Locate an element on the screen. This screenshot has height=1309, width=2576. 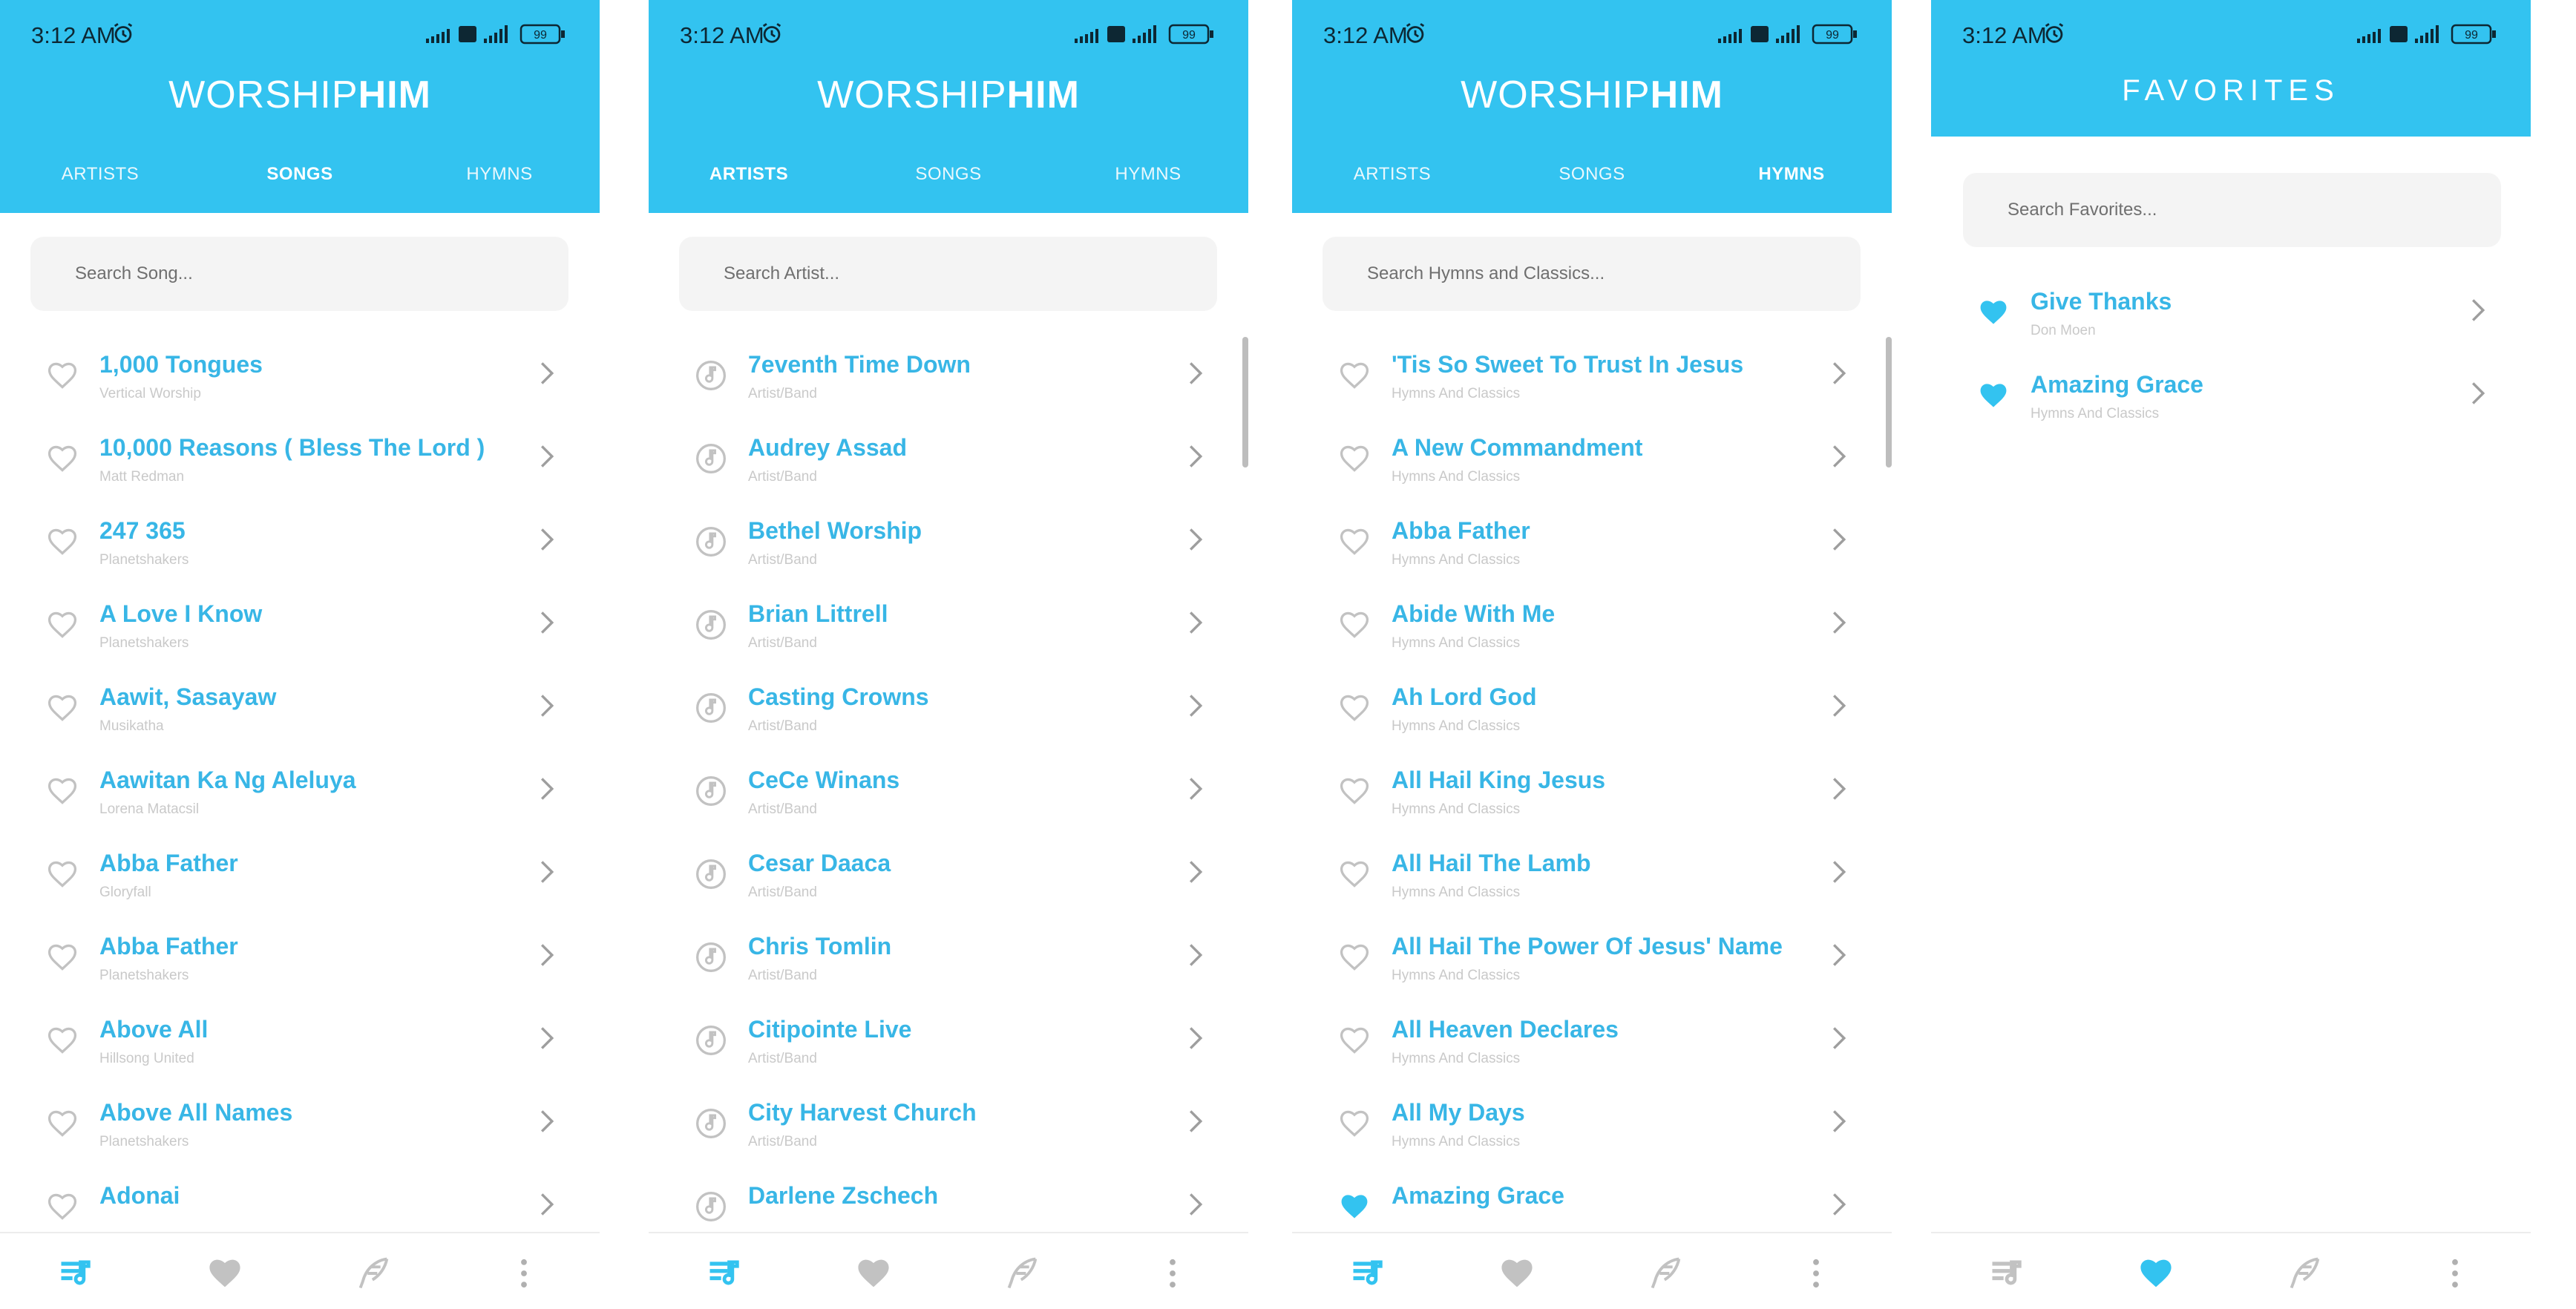
list-item: Abba Father Planetshakers is located at coordinates (300, 949).